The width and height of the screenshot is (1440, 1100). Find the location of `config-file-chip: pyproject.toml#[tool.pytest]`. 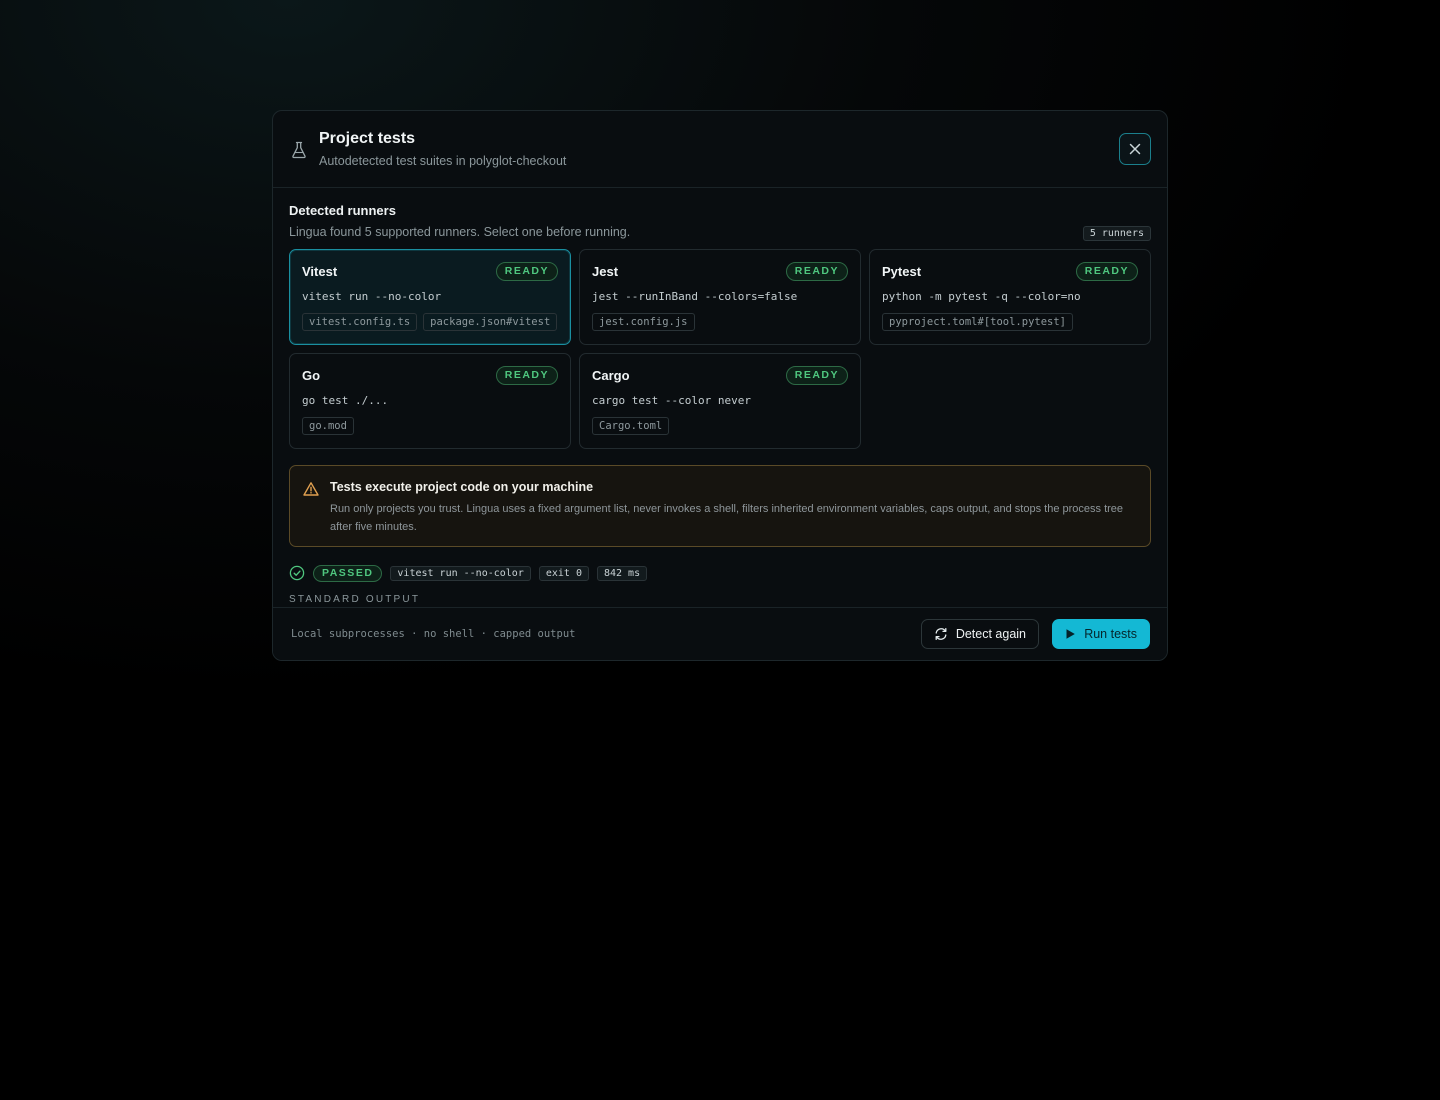

config-file-chip: pyproject.toml#[tool.pytest] is located at coordinates (978, 322).